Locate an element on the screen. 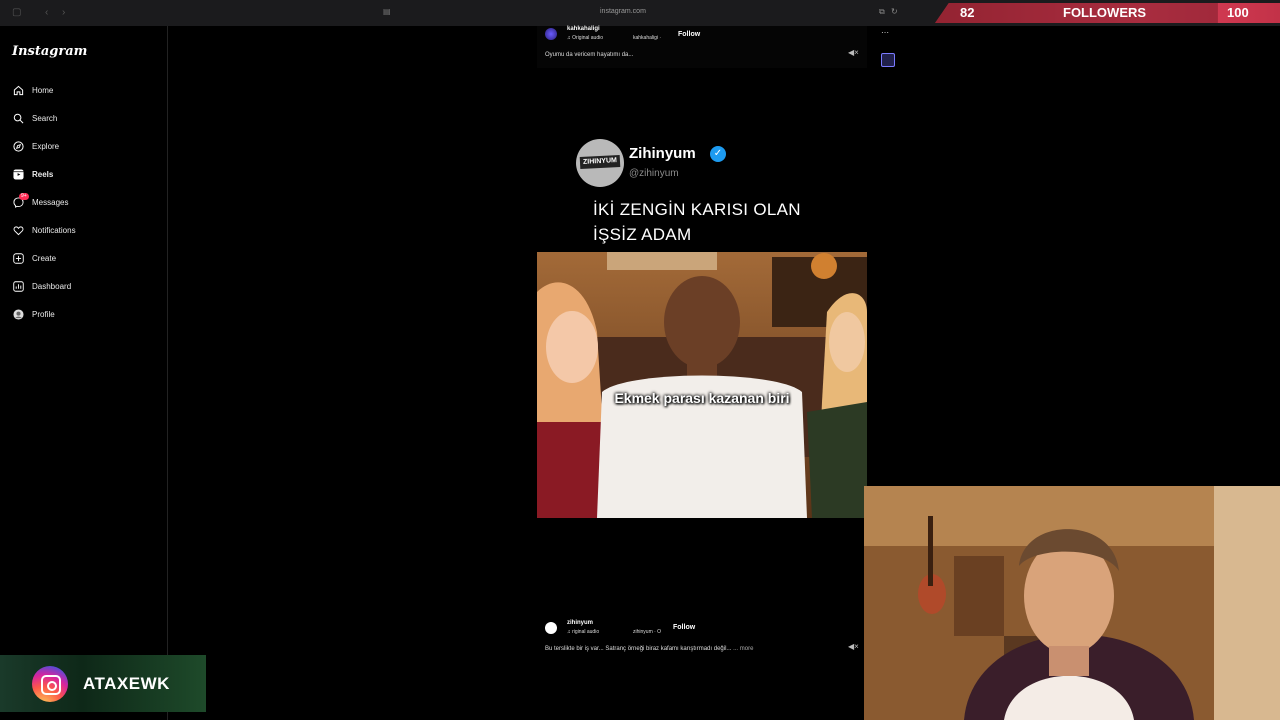  reel-audio-label: Original audio is located at coordinates (587, 38).